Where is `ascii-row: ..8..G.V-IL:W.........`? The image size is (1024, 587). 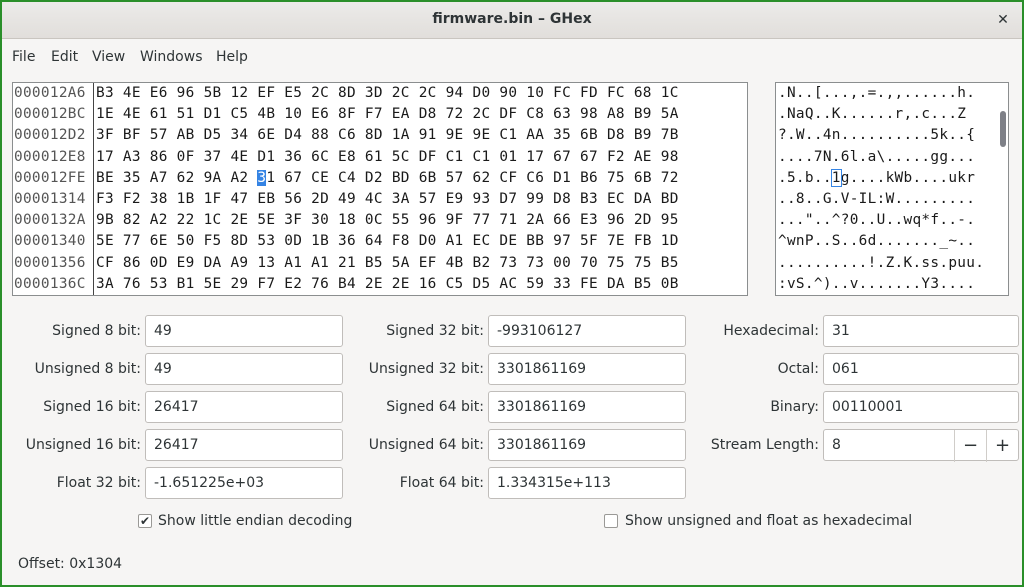
ascii-row: ..8..G.V-IL:W......... is located at coordinates (892, 199).